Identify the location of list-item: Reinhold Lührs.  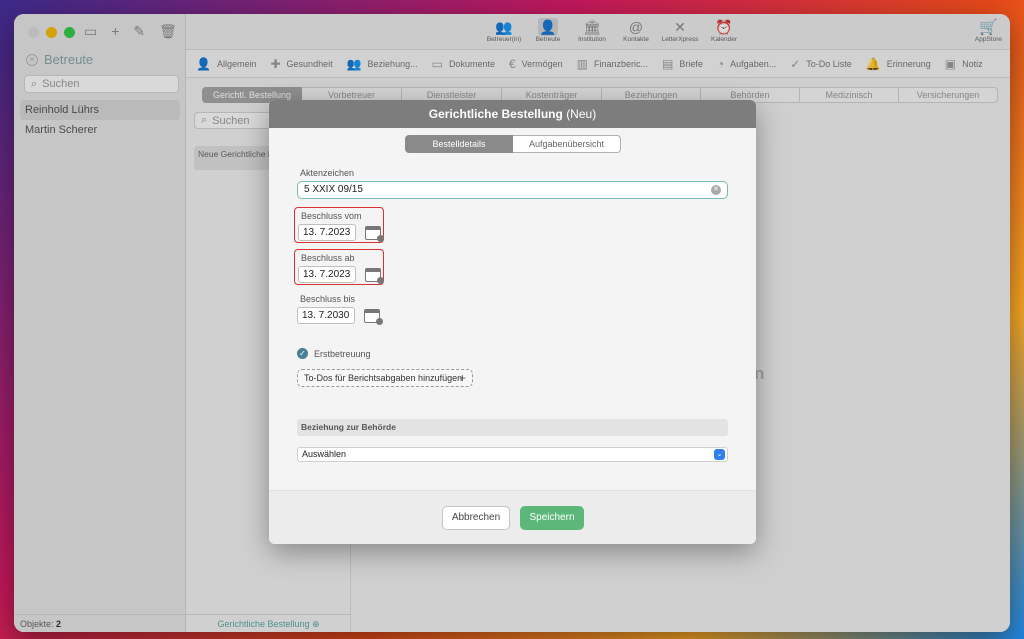
(100, 110).